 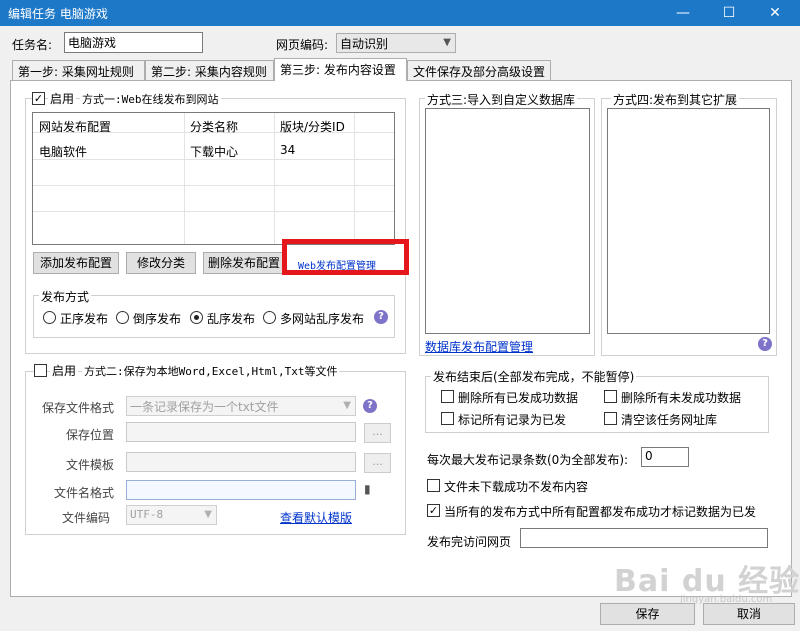 I want to click on cancel-button: 取消, so click(x=749, y=614).